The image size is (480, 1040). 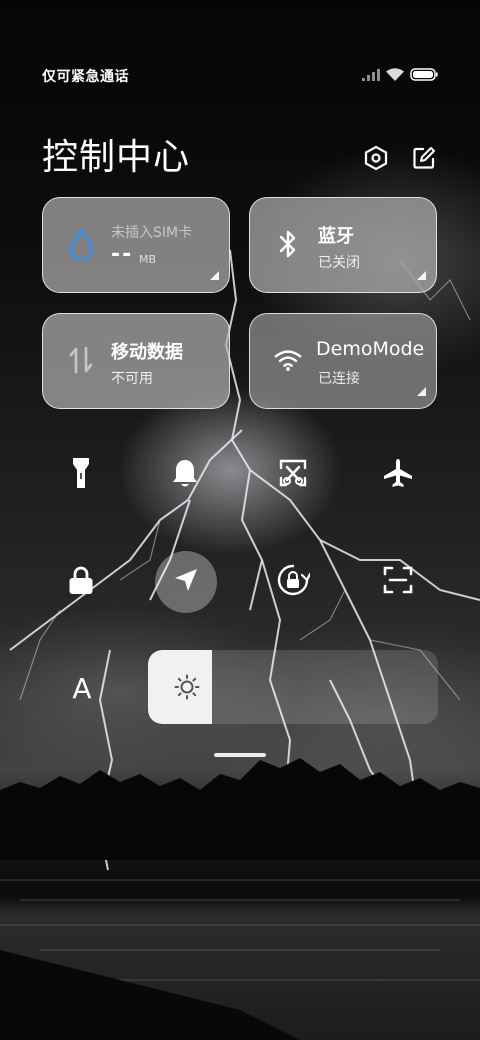 What do you see at coordinates (85, 77) in the screenshot?
I see `carrier-status-text: 仅可紧急通话` at bounding box center [85, 77].